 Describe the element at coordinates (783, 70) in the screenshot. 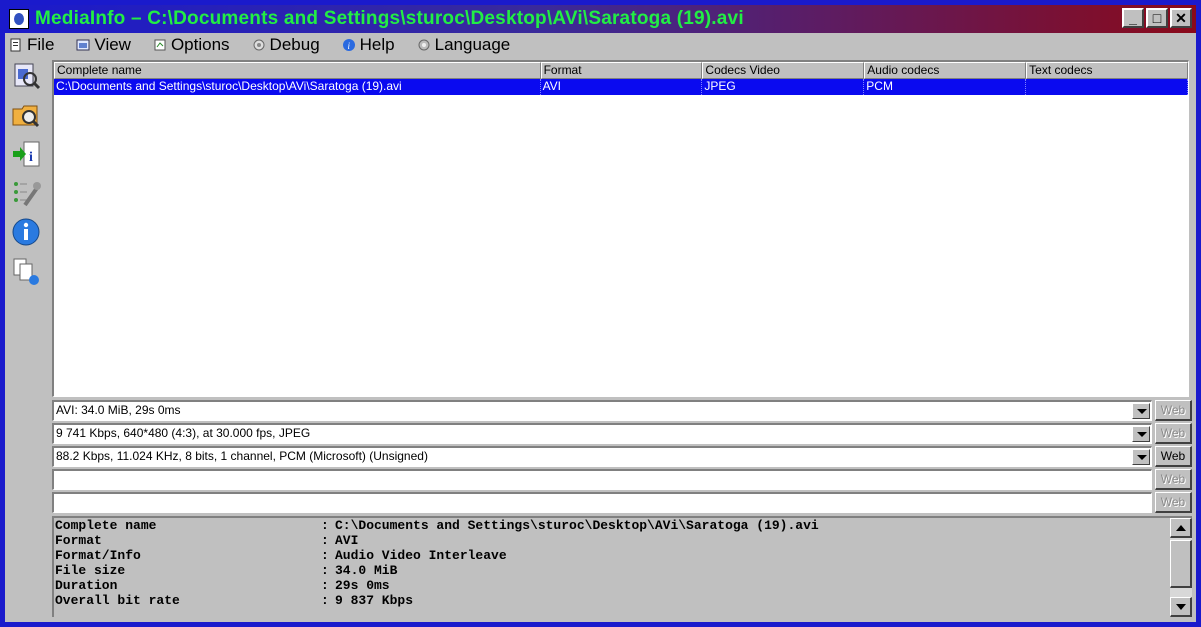

I see `column-codecs-video: Codecs Video` at that location.